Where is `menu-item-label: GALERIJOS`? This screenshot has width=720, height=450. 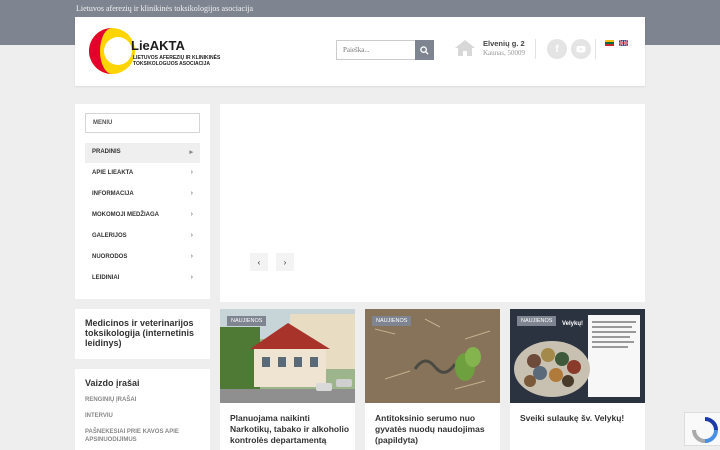
menu-item-label: GALERIJOS is located at coordinates (109, 236).